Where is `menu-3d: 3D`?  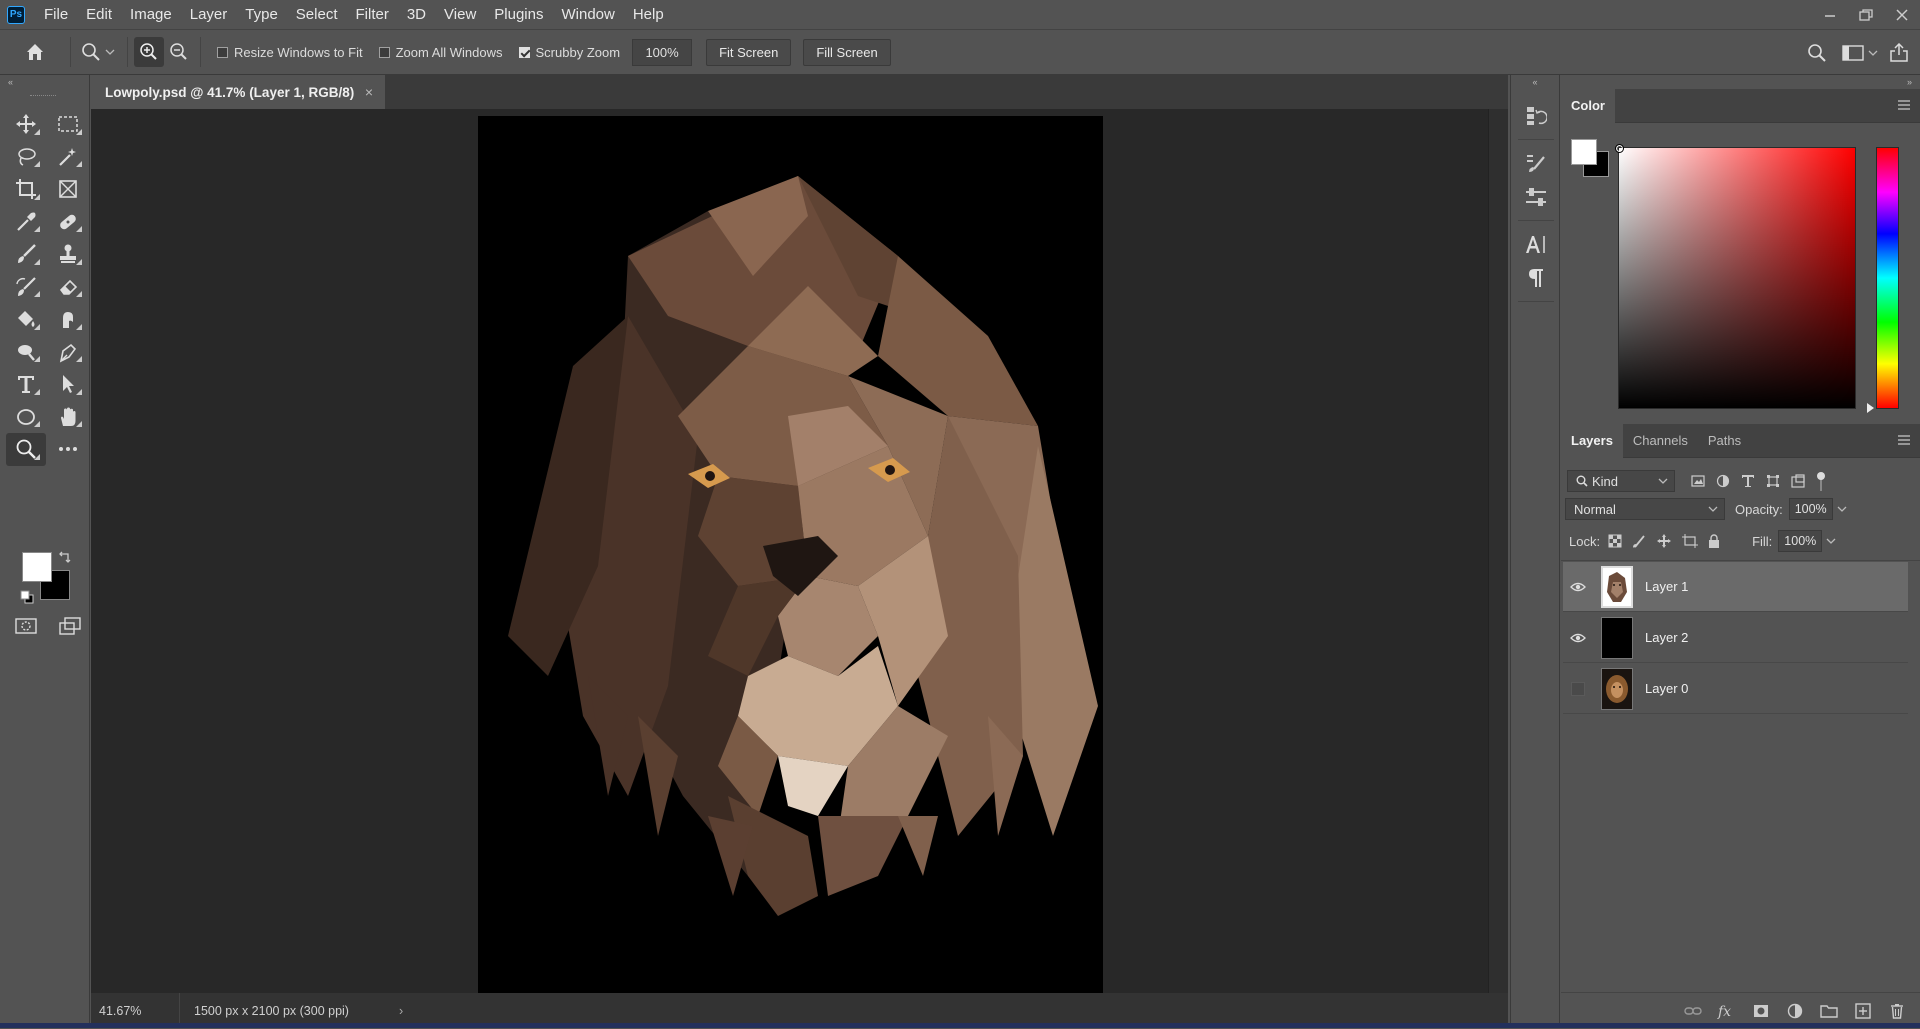
menu-3d: 3D is located at coordinates (416, 14).